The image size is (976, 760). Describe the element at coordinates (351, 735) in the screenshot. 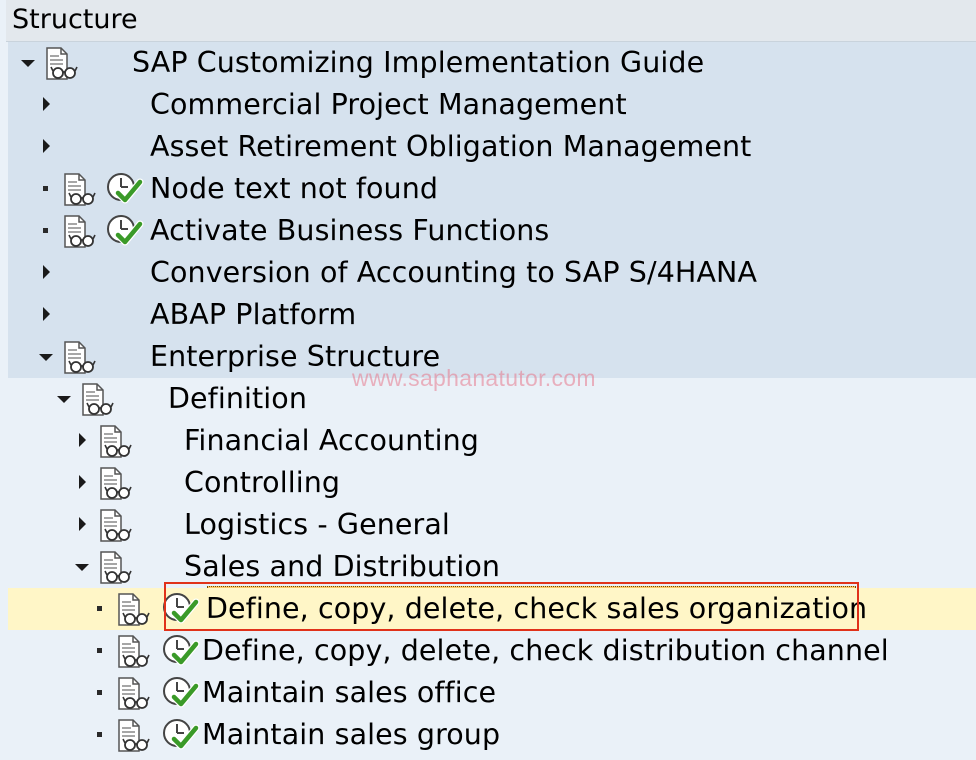

I see `tree-node-label: Maintain sales group` at that location.